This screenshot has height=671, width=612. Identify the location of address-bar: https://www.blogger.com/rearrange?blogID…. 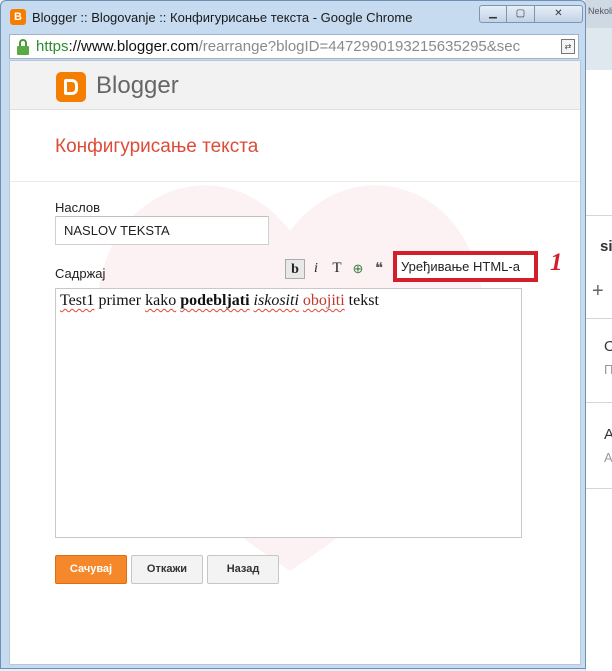
(294, 46).